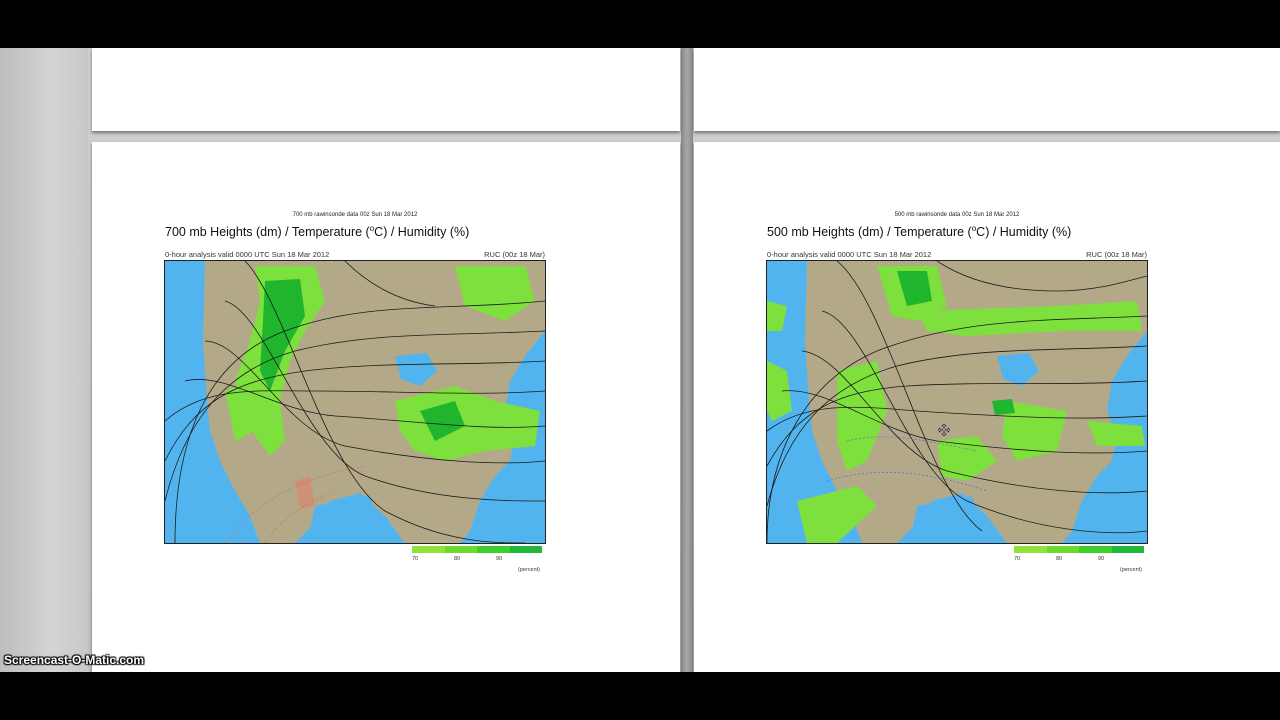 This screenshot has height=720, width=1280. What do you see at coordinates (74, 660) in the screenshot?
I see `recorder-watermark: Screencast-O-Matic.com` at bounding box center [74, 660].